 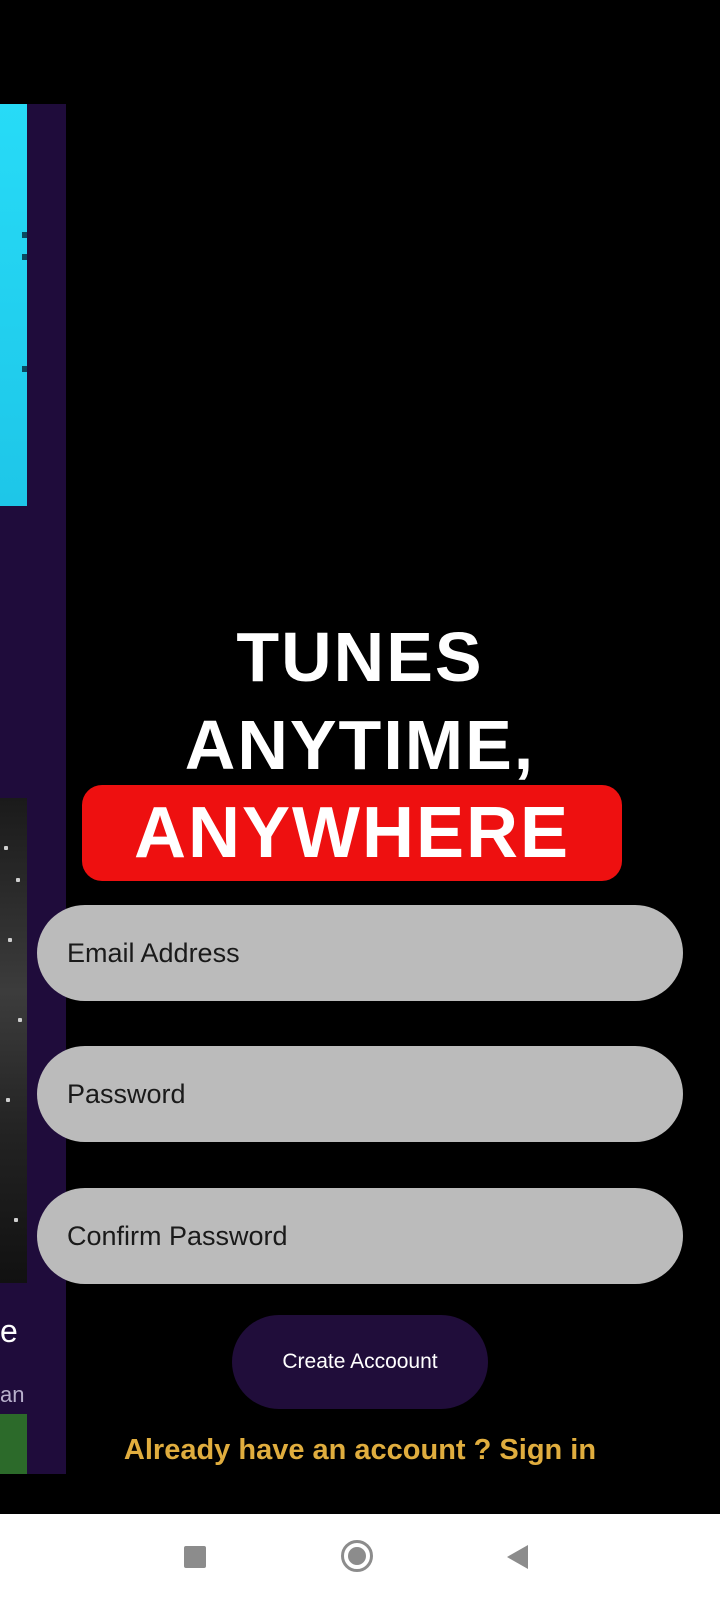 I want to click on background-subtitle-fragment: an, so click(x=12, y=1394).